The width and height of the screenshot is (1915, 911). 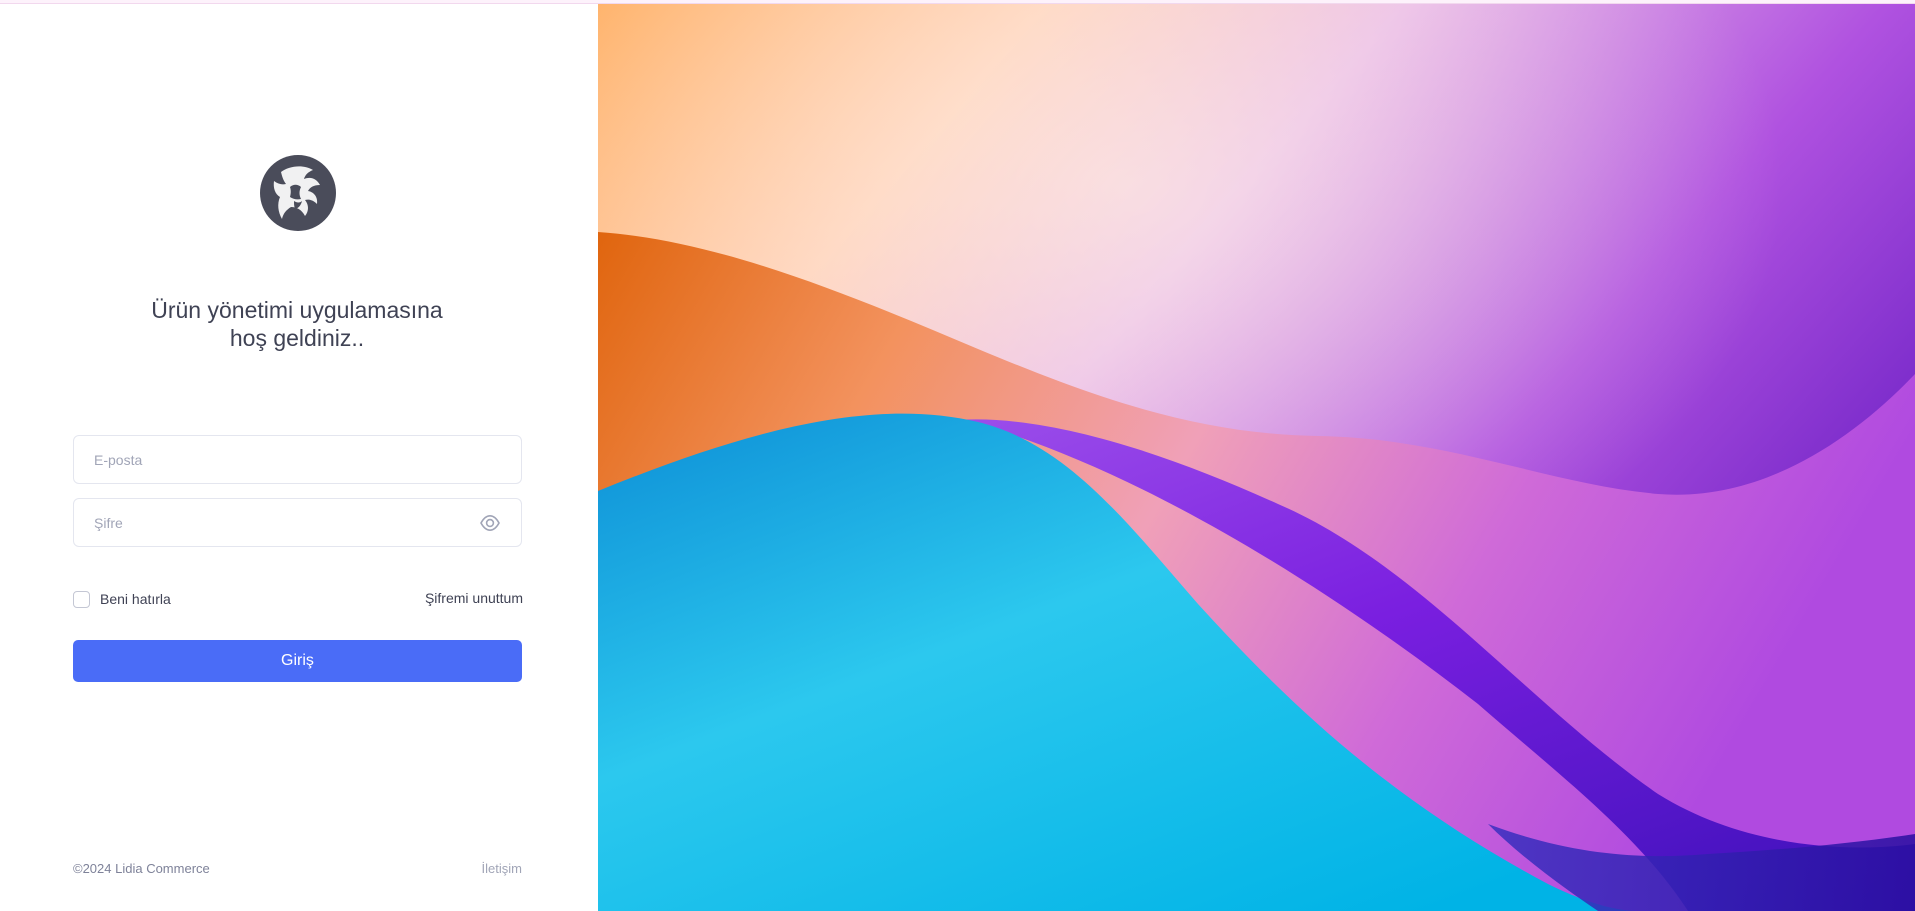 What do you see at coordinates (135, 599) in the screenshot?
I see `remember-me-label: Beni hatırla` at bounding box center [135, 599].